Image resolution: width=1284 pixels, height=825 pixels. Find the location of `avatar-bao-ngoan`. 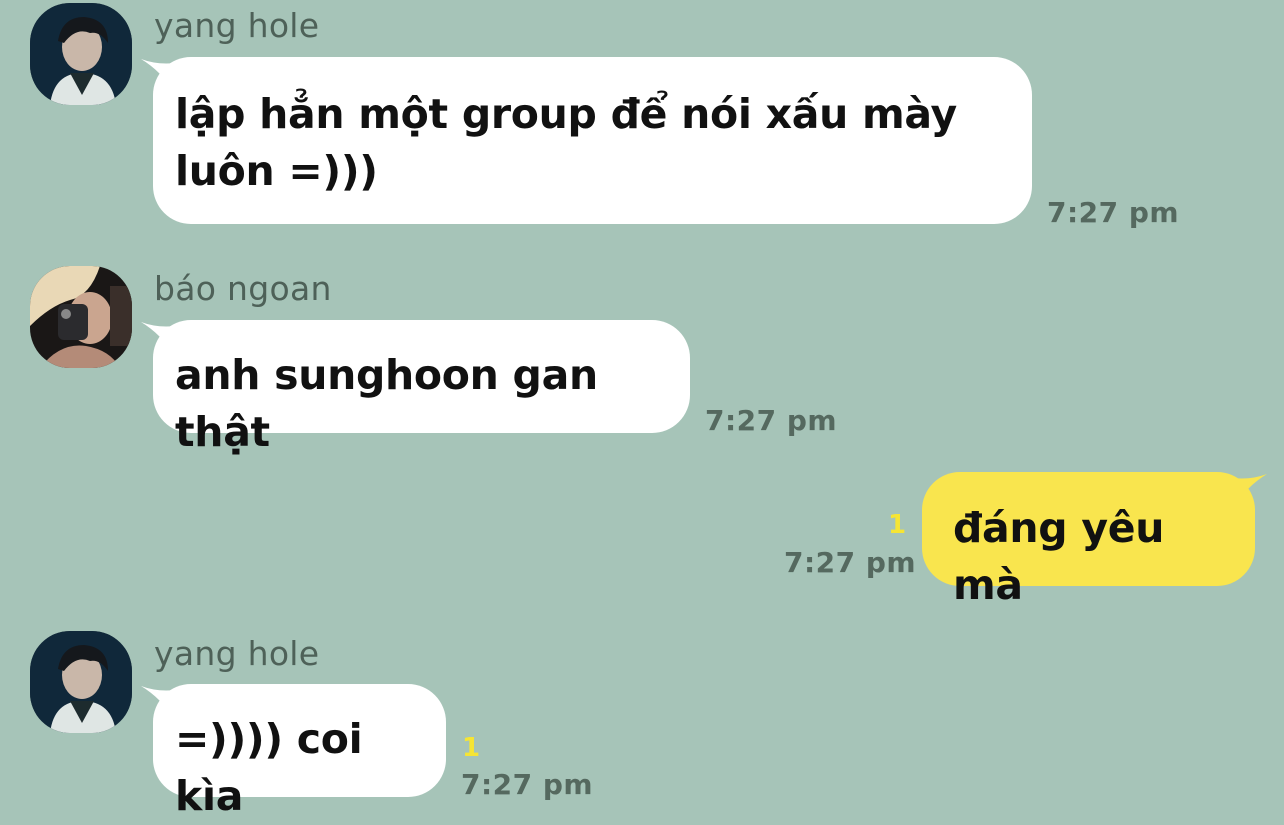

avatar-bao-ngoan is located at coordinates (81, 317).